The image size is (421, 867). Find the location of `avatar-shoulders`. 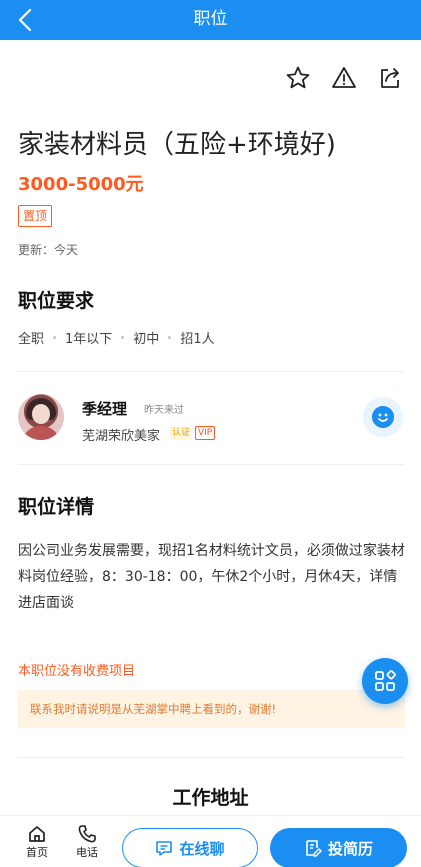

avatar-shoulders is located at coordinates (41, 433).